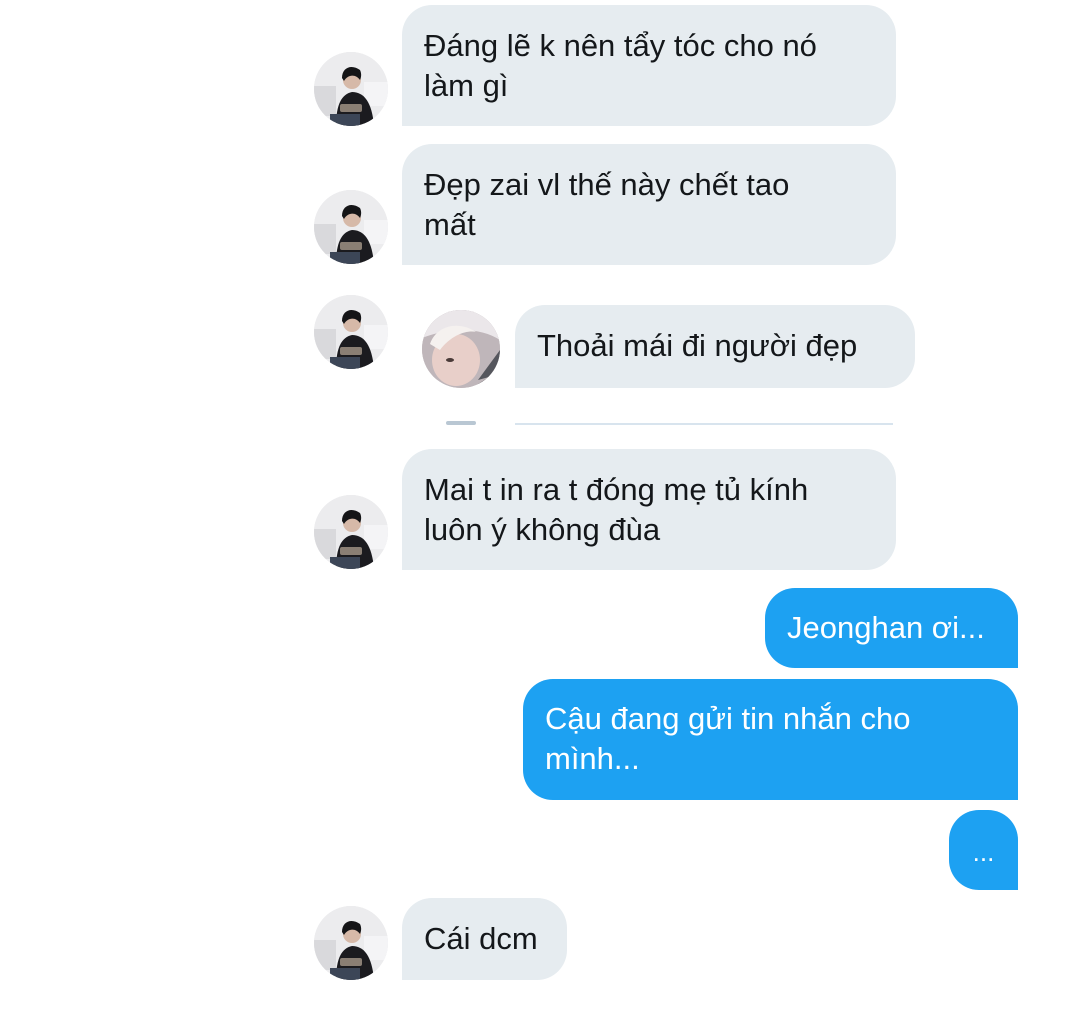 Image resolution: width=1080 pixels, height=1011 pixels. I want to click on incoming-message-bubble: Cái dcm, so click(484, 939).